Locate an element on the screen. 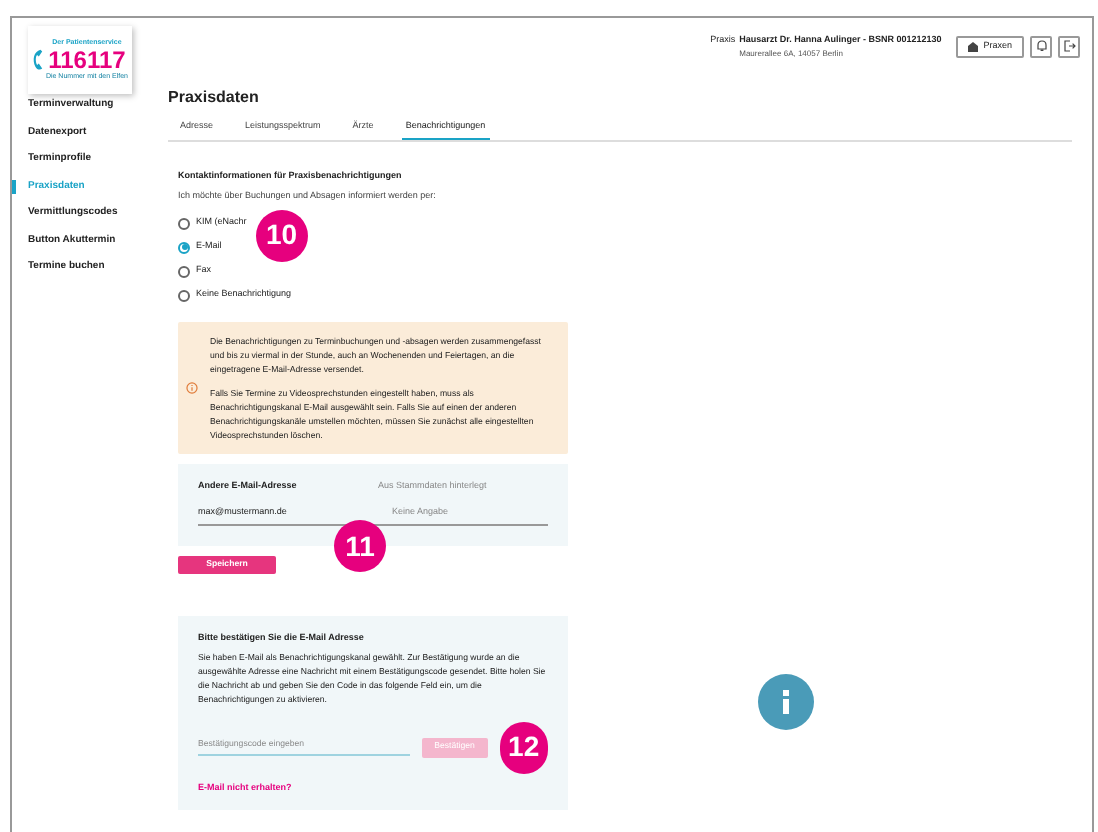  phone-icon is located at coordinates (38, 60).